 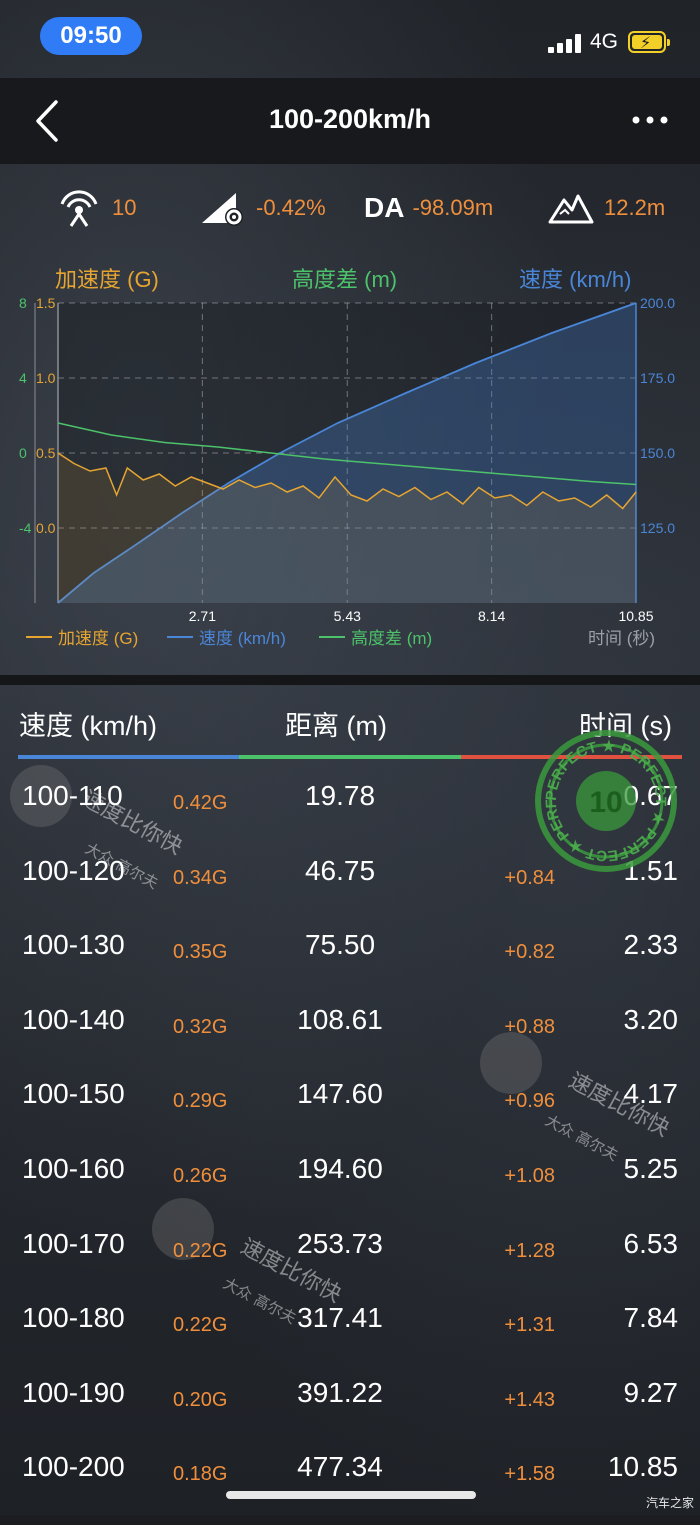 What do you see at coordinates (124, 207) in the screenshot?
I see `satellites-value: 10` at bounding box center [124, 207].